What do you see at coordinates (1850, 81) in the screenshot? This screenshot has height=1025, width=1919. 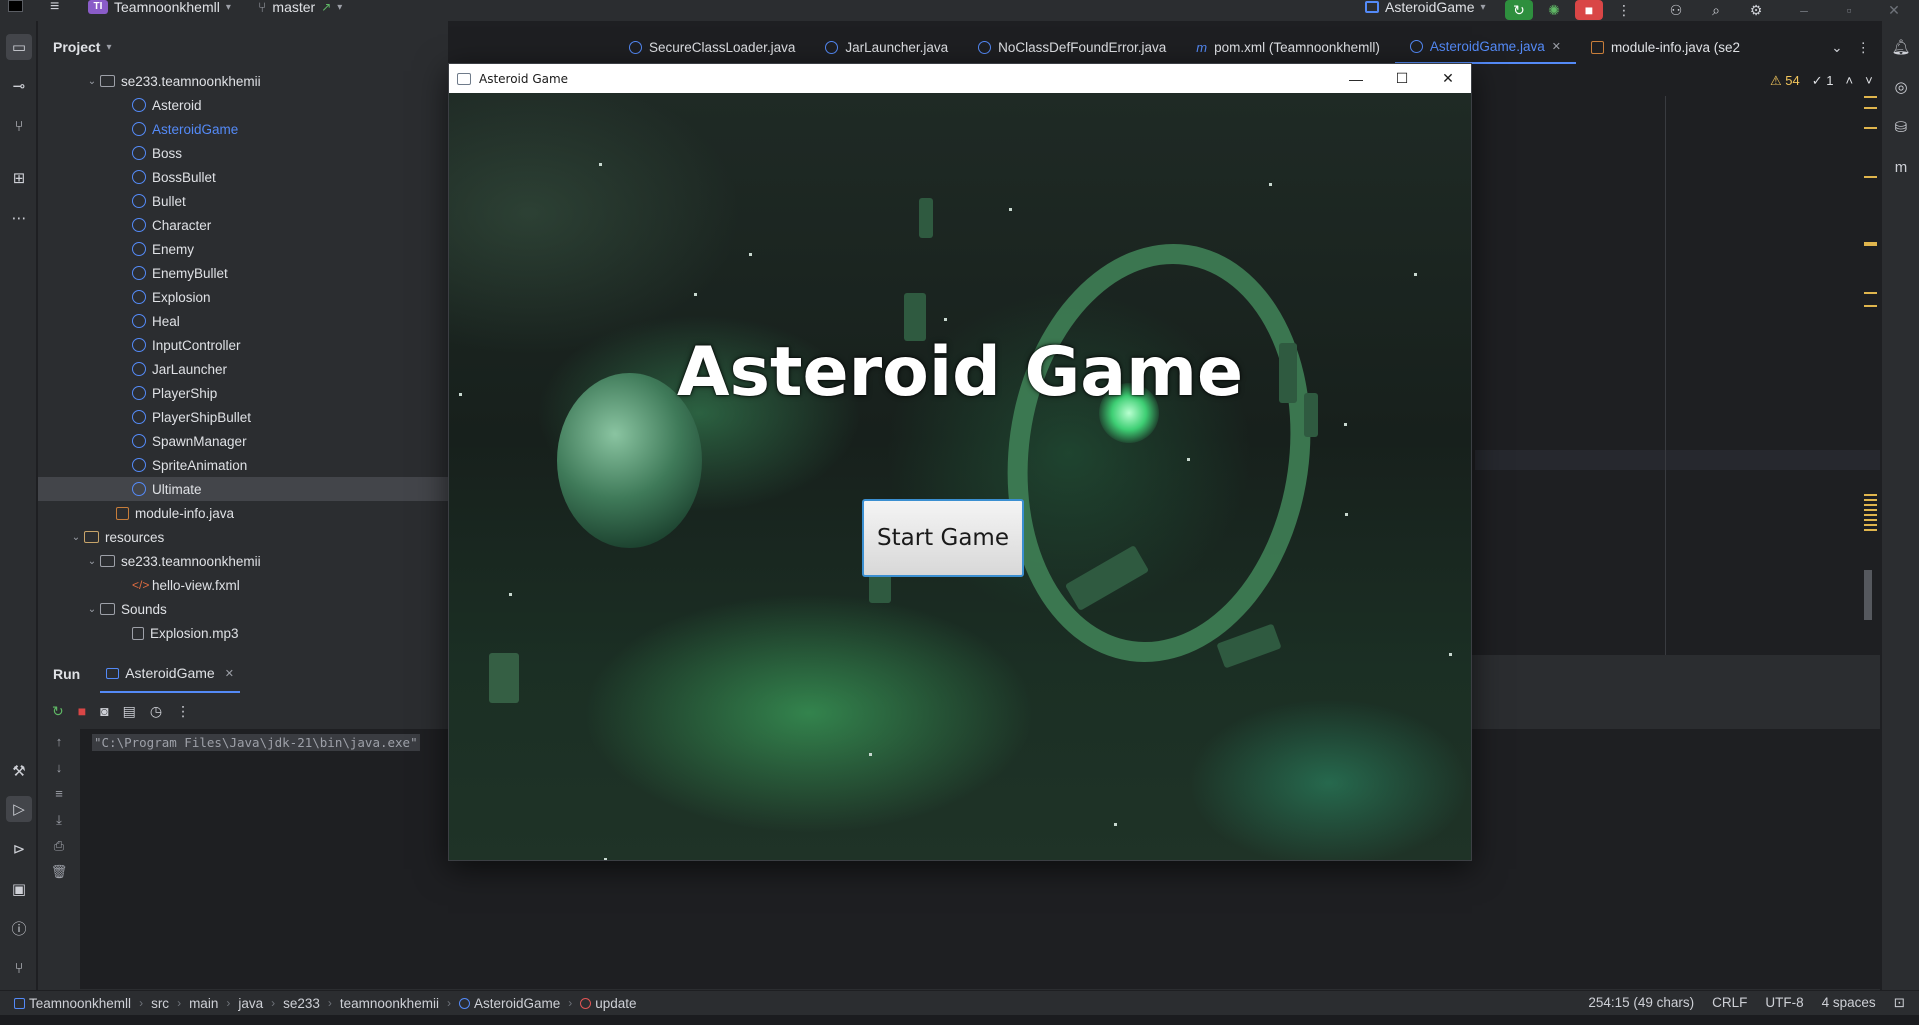 I see `chevron-up-icon: ˄` at bounding box center [1850, 81].